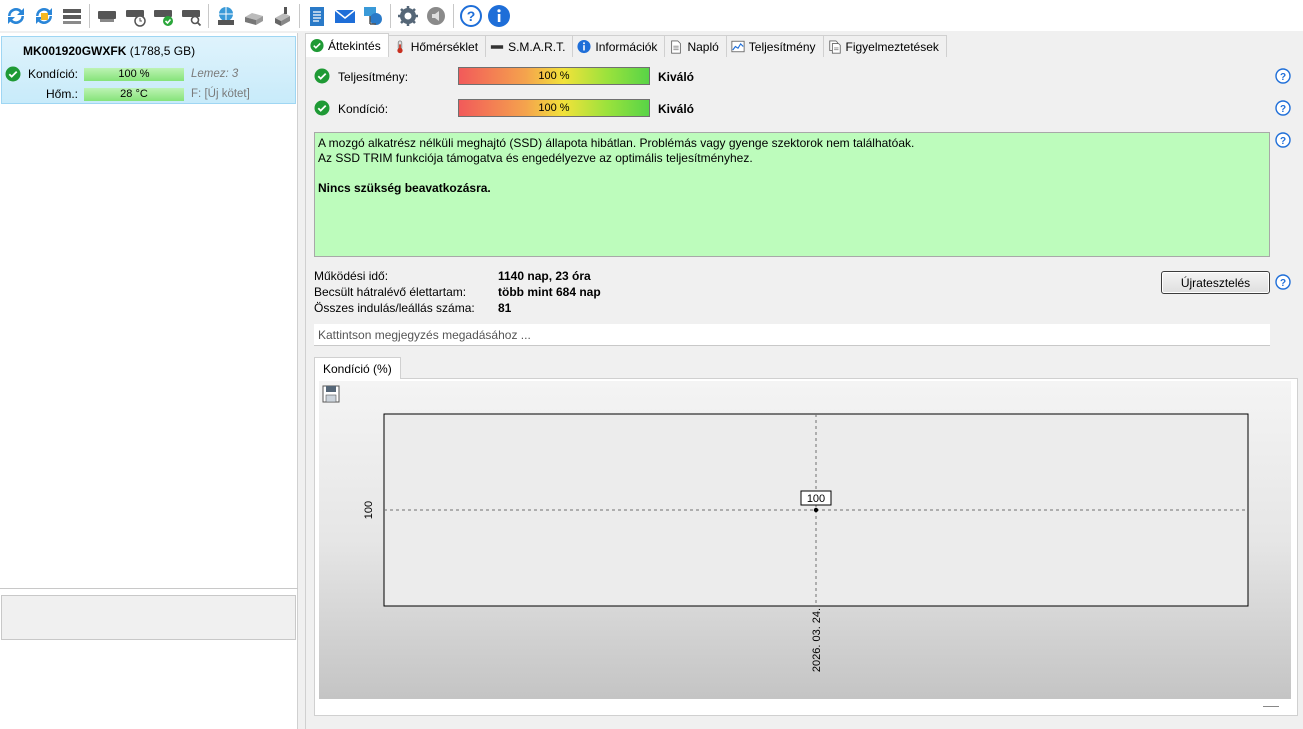 This screenshot has height=729, width=1303. I want to click on retest-button: Újratesztelés, so click(1215, 282).